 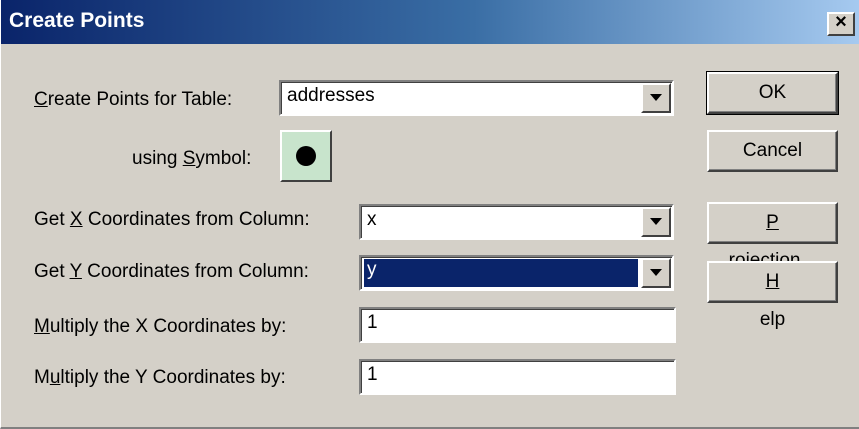 I want to click on multiply-x-value: 1, so click(x=372, y=322).